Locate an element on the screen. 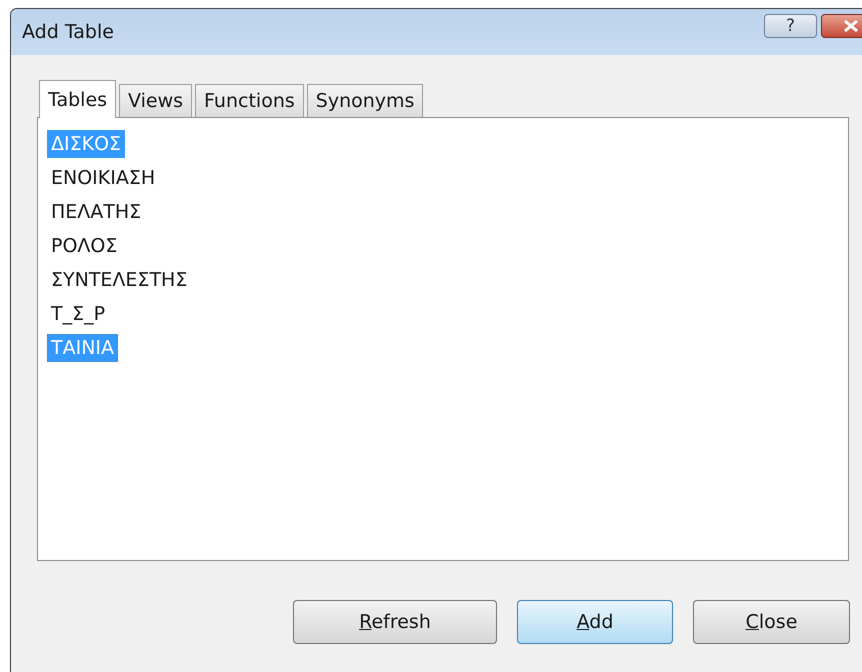 The image size is (862, 672). tab: Synonyms is located at coordinates (365, 100).